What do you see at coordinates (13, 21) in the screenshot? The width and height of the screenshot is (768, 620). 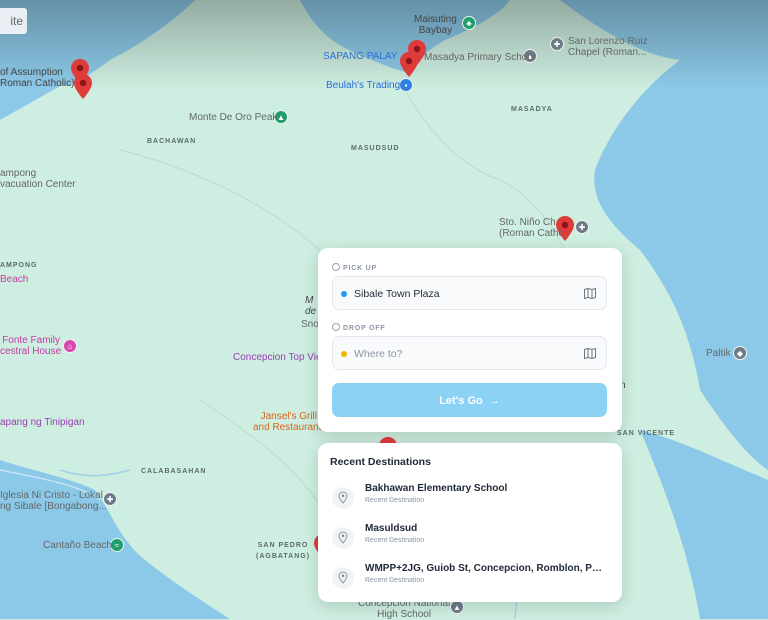 I see `satellite-toggle-button: ite` at bounding box center [13, 21].